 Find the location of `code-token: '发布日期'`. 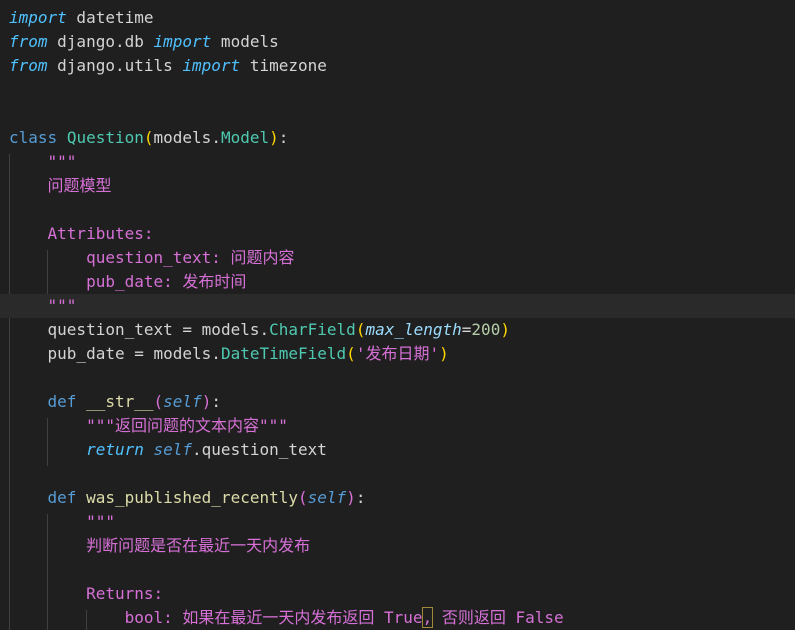

code-token: '发布日期' is located at coordinates (397, 353).